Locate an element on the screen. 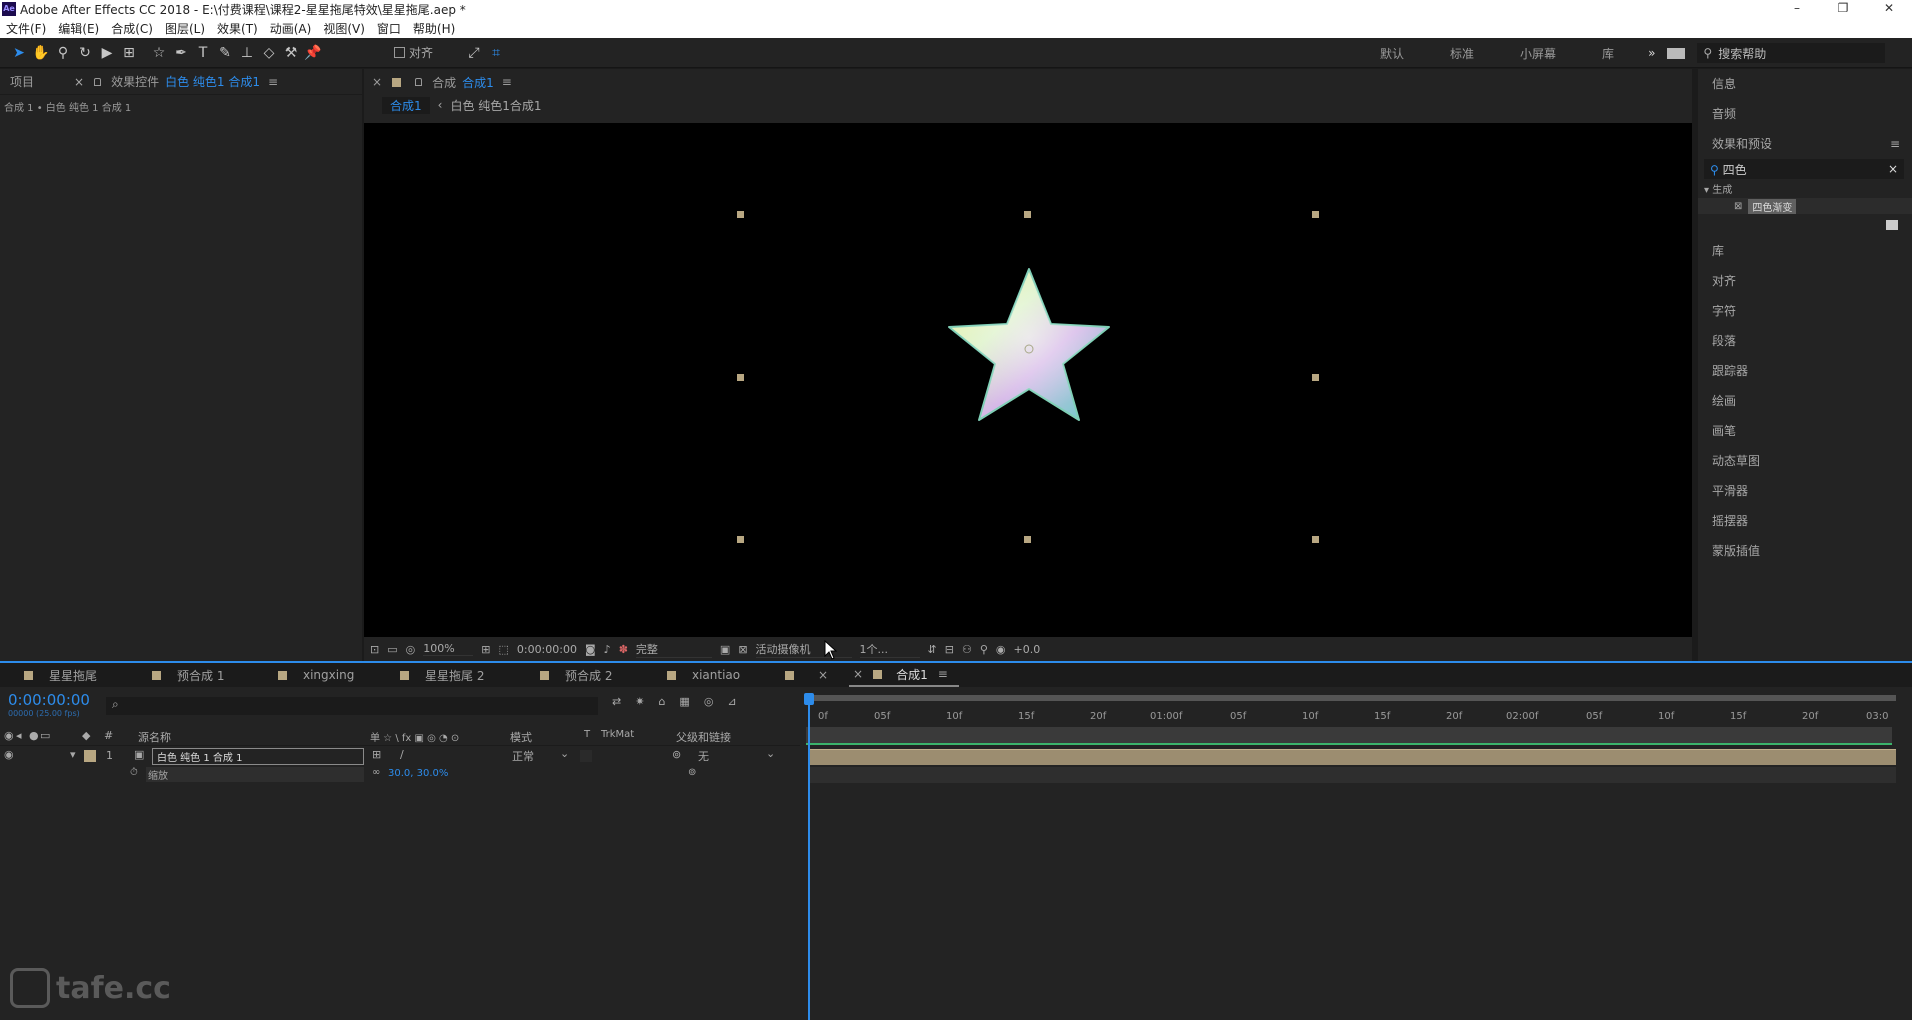 The image size is (1912, 1020). panel-paragraph: 段落 is located at coordinates (1805, 341).